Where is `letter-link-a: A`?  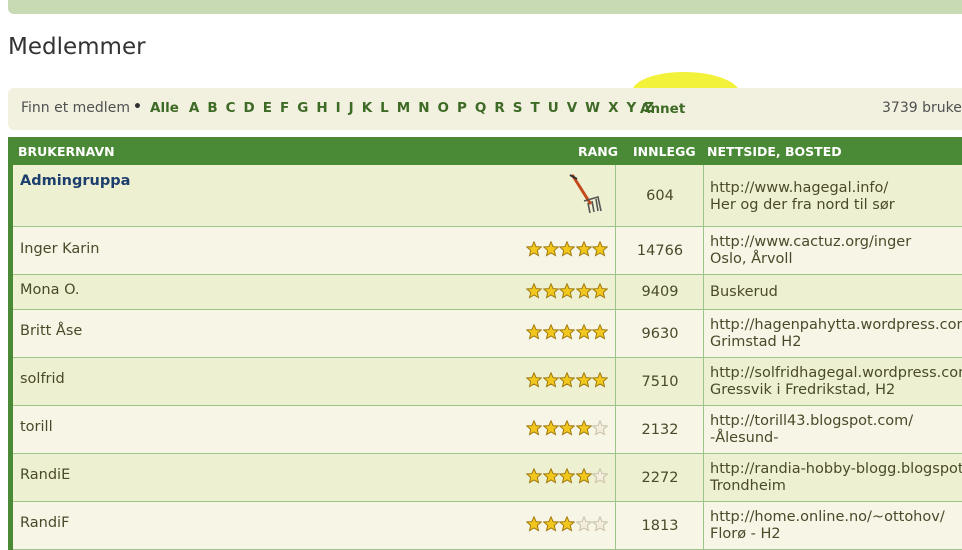 letter-link-a: A is located at coordinates (194, 108).